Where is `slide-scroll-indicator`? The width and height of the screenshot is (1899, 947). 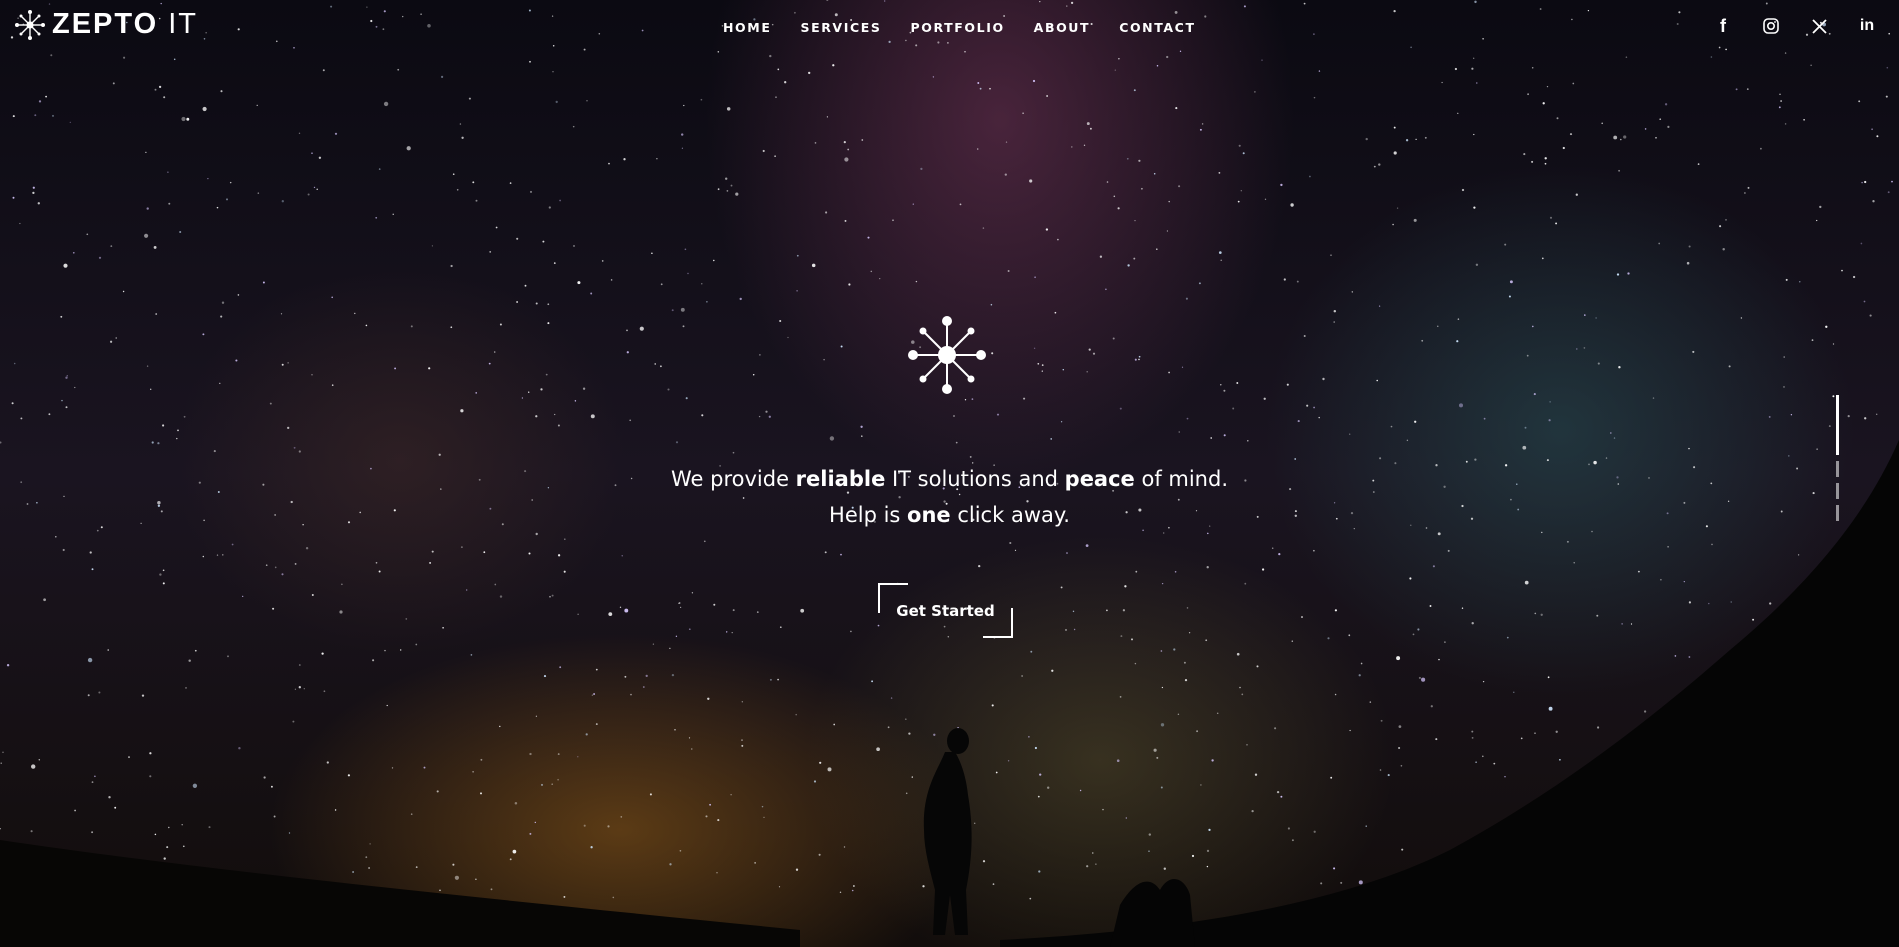 slide-scroll-indicator is located at coordinates (1838, 461).